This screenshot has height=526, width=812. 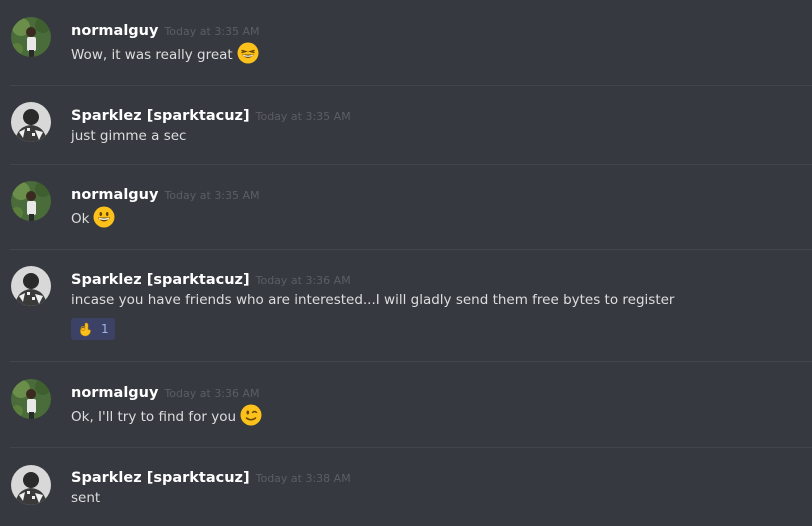 What do you see at coordinates (152, 55) in the screenshot?
I see `message-text: Wow, it was really great` at bounding box center [152, 55].